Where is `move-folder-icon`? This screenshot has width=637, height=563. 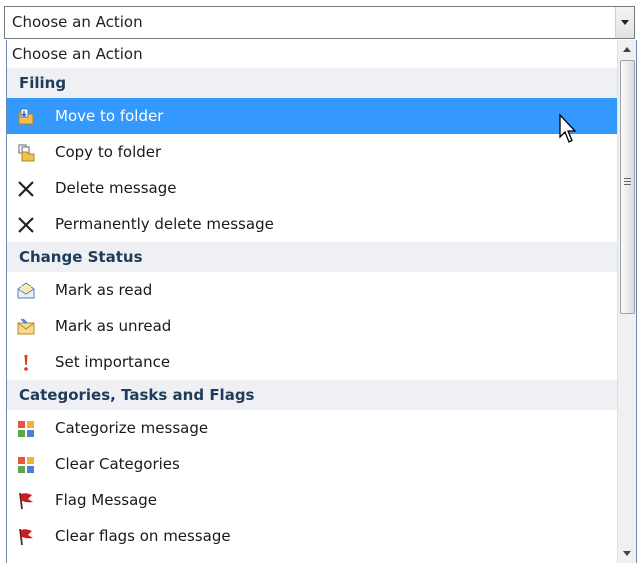 move-folder-icon is located at coordinates (26, 116).